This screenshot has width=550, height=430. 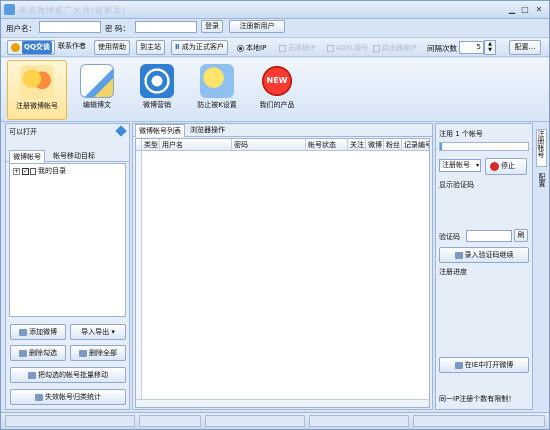 What do you see at coordinates (157, 81) in the screenshot?
I see `target-icon` at bounding box center [157, 81].